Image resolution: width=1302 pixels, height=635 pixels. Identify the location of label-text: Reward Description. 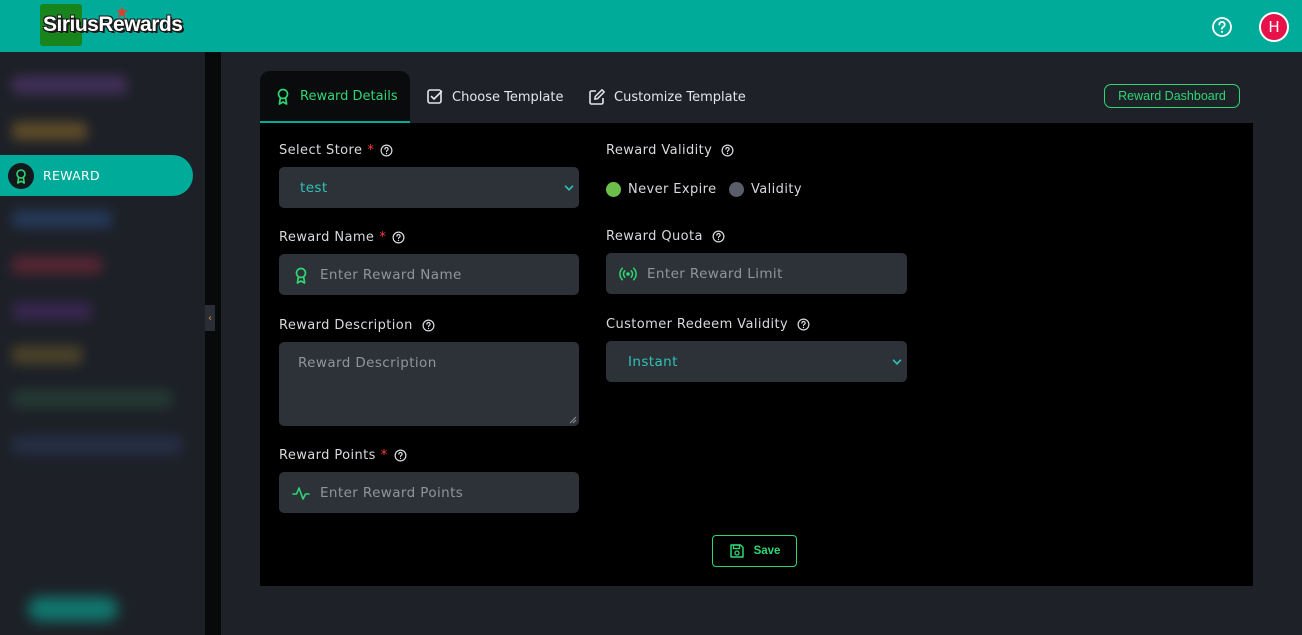
(346, 325).